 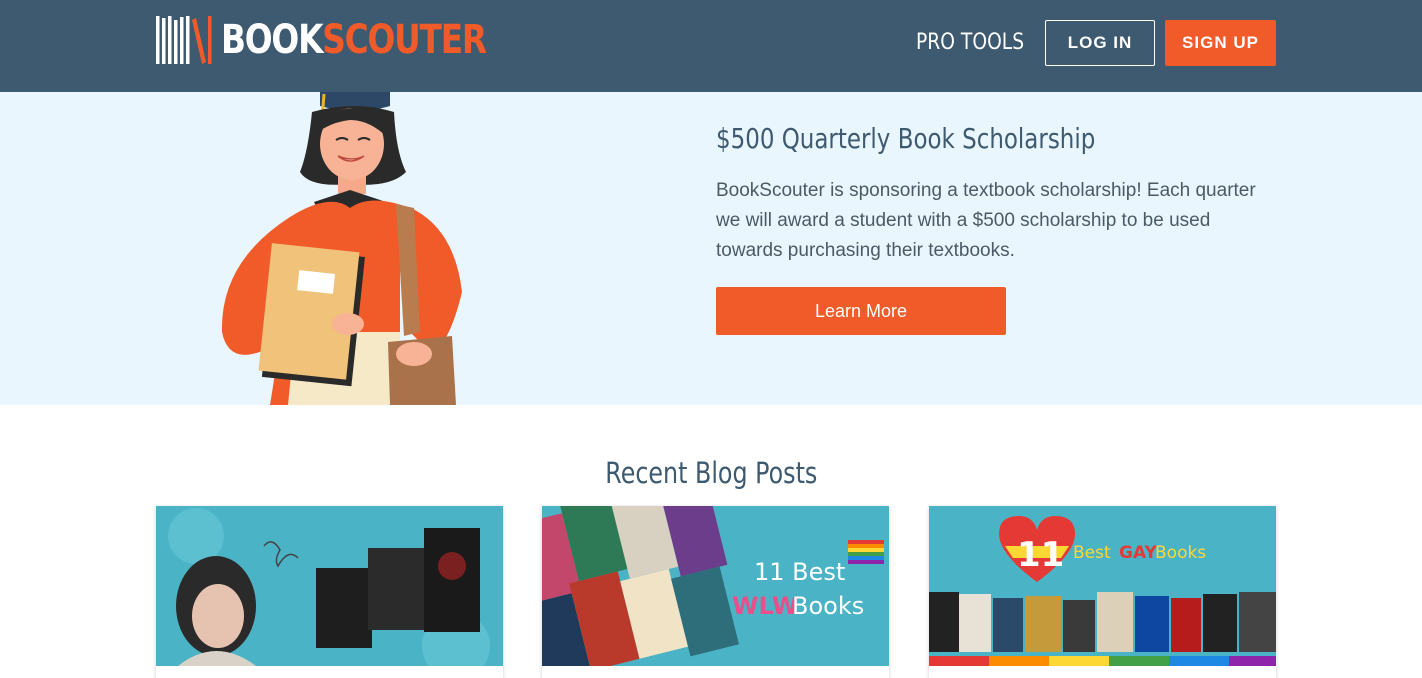 What do you see at coordinates (184, 40) in the screenshot?
I see `bookshelf-logo-icon` at bounding box center [184, 40].